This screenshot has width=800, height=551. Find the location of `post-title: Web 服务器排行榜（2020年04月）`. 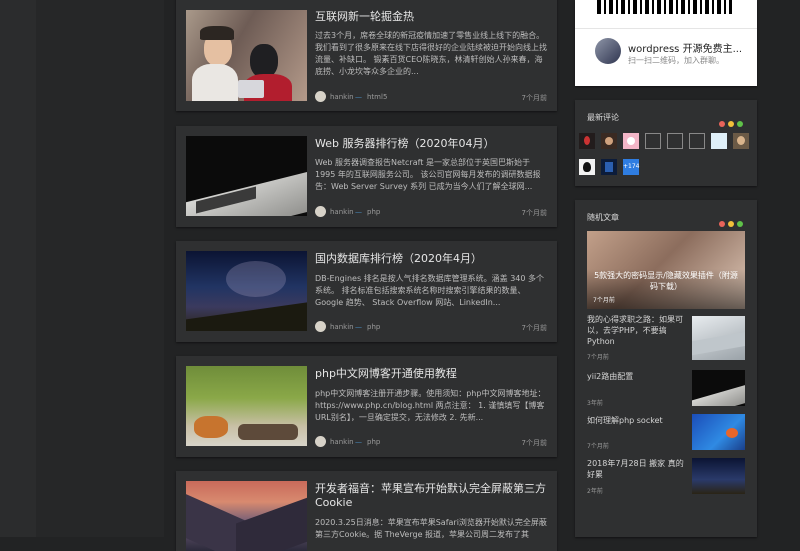

post-title: Web 服务器排行榜（2020年04月） is located at coordinates (431, 144).